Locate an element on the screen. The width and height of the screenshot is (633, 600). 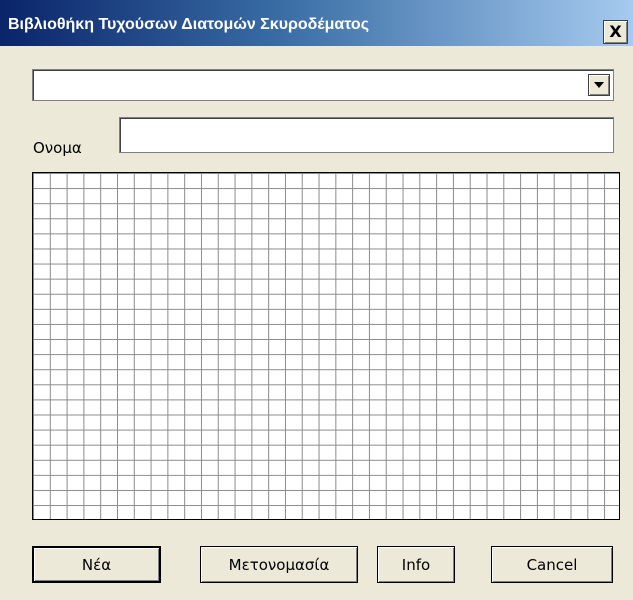
dropdown-arrow-button is located at coordinates (599, 85).